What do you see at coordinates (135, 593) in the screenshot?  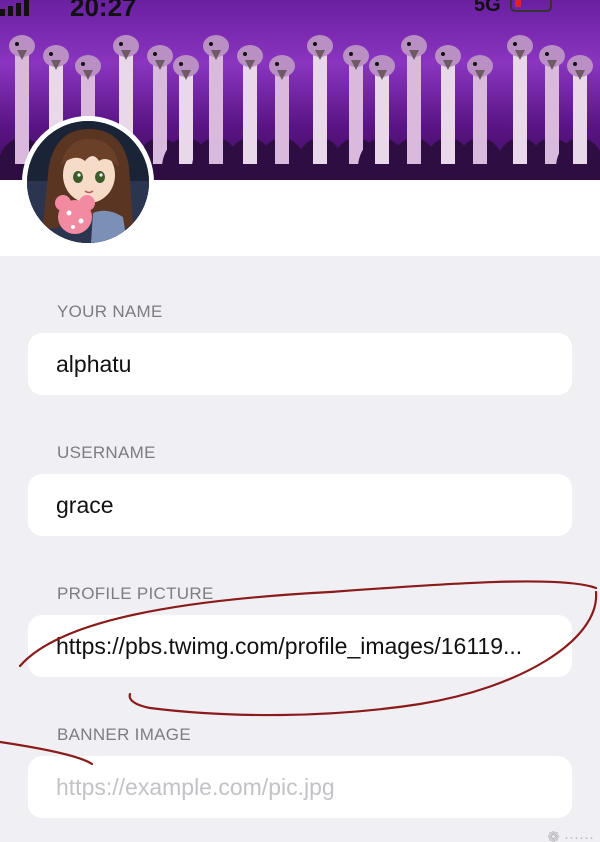 I see `profile-picture-label: PROFILE PICTURE` at bounding box center [135, 593].